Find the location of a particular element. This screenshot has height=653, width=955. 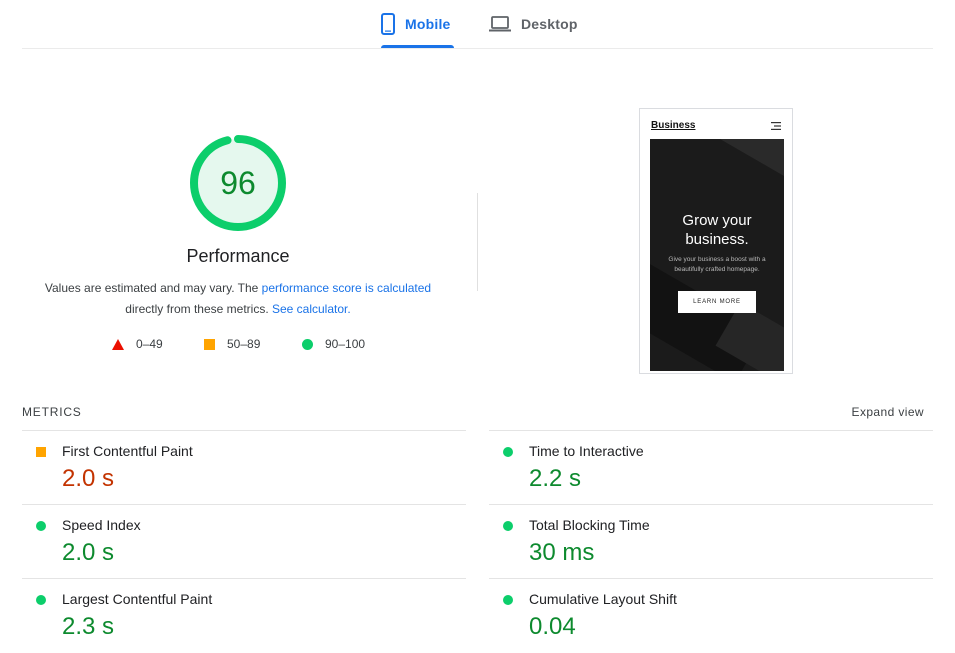

metric-tti: Time to Interactive 2.2 s is located at coordinates (711, 467).